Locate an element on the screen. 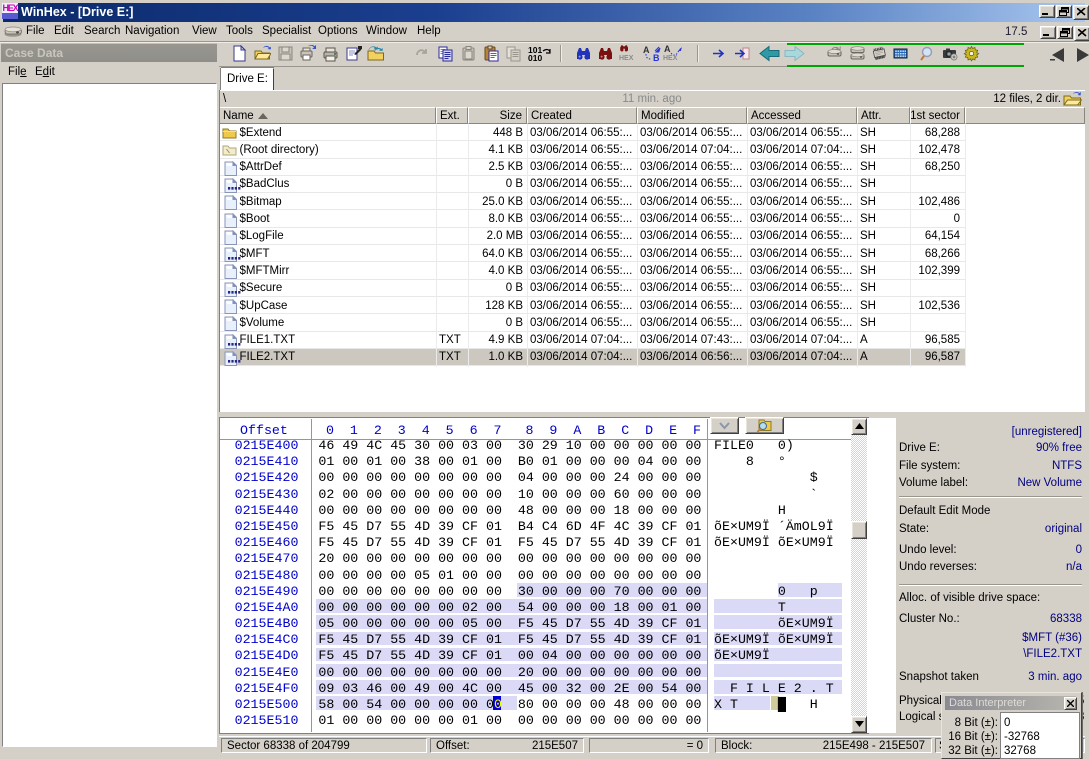  svg-text: 010 is located at coordinates (535, 57).